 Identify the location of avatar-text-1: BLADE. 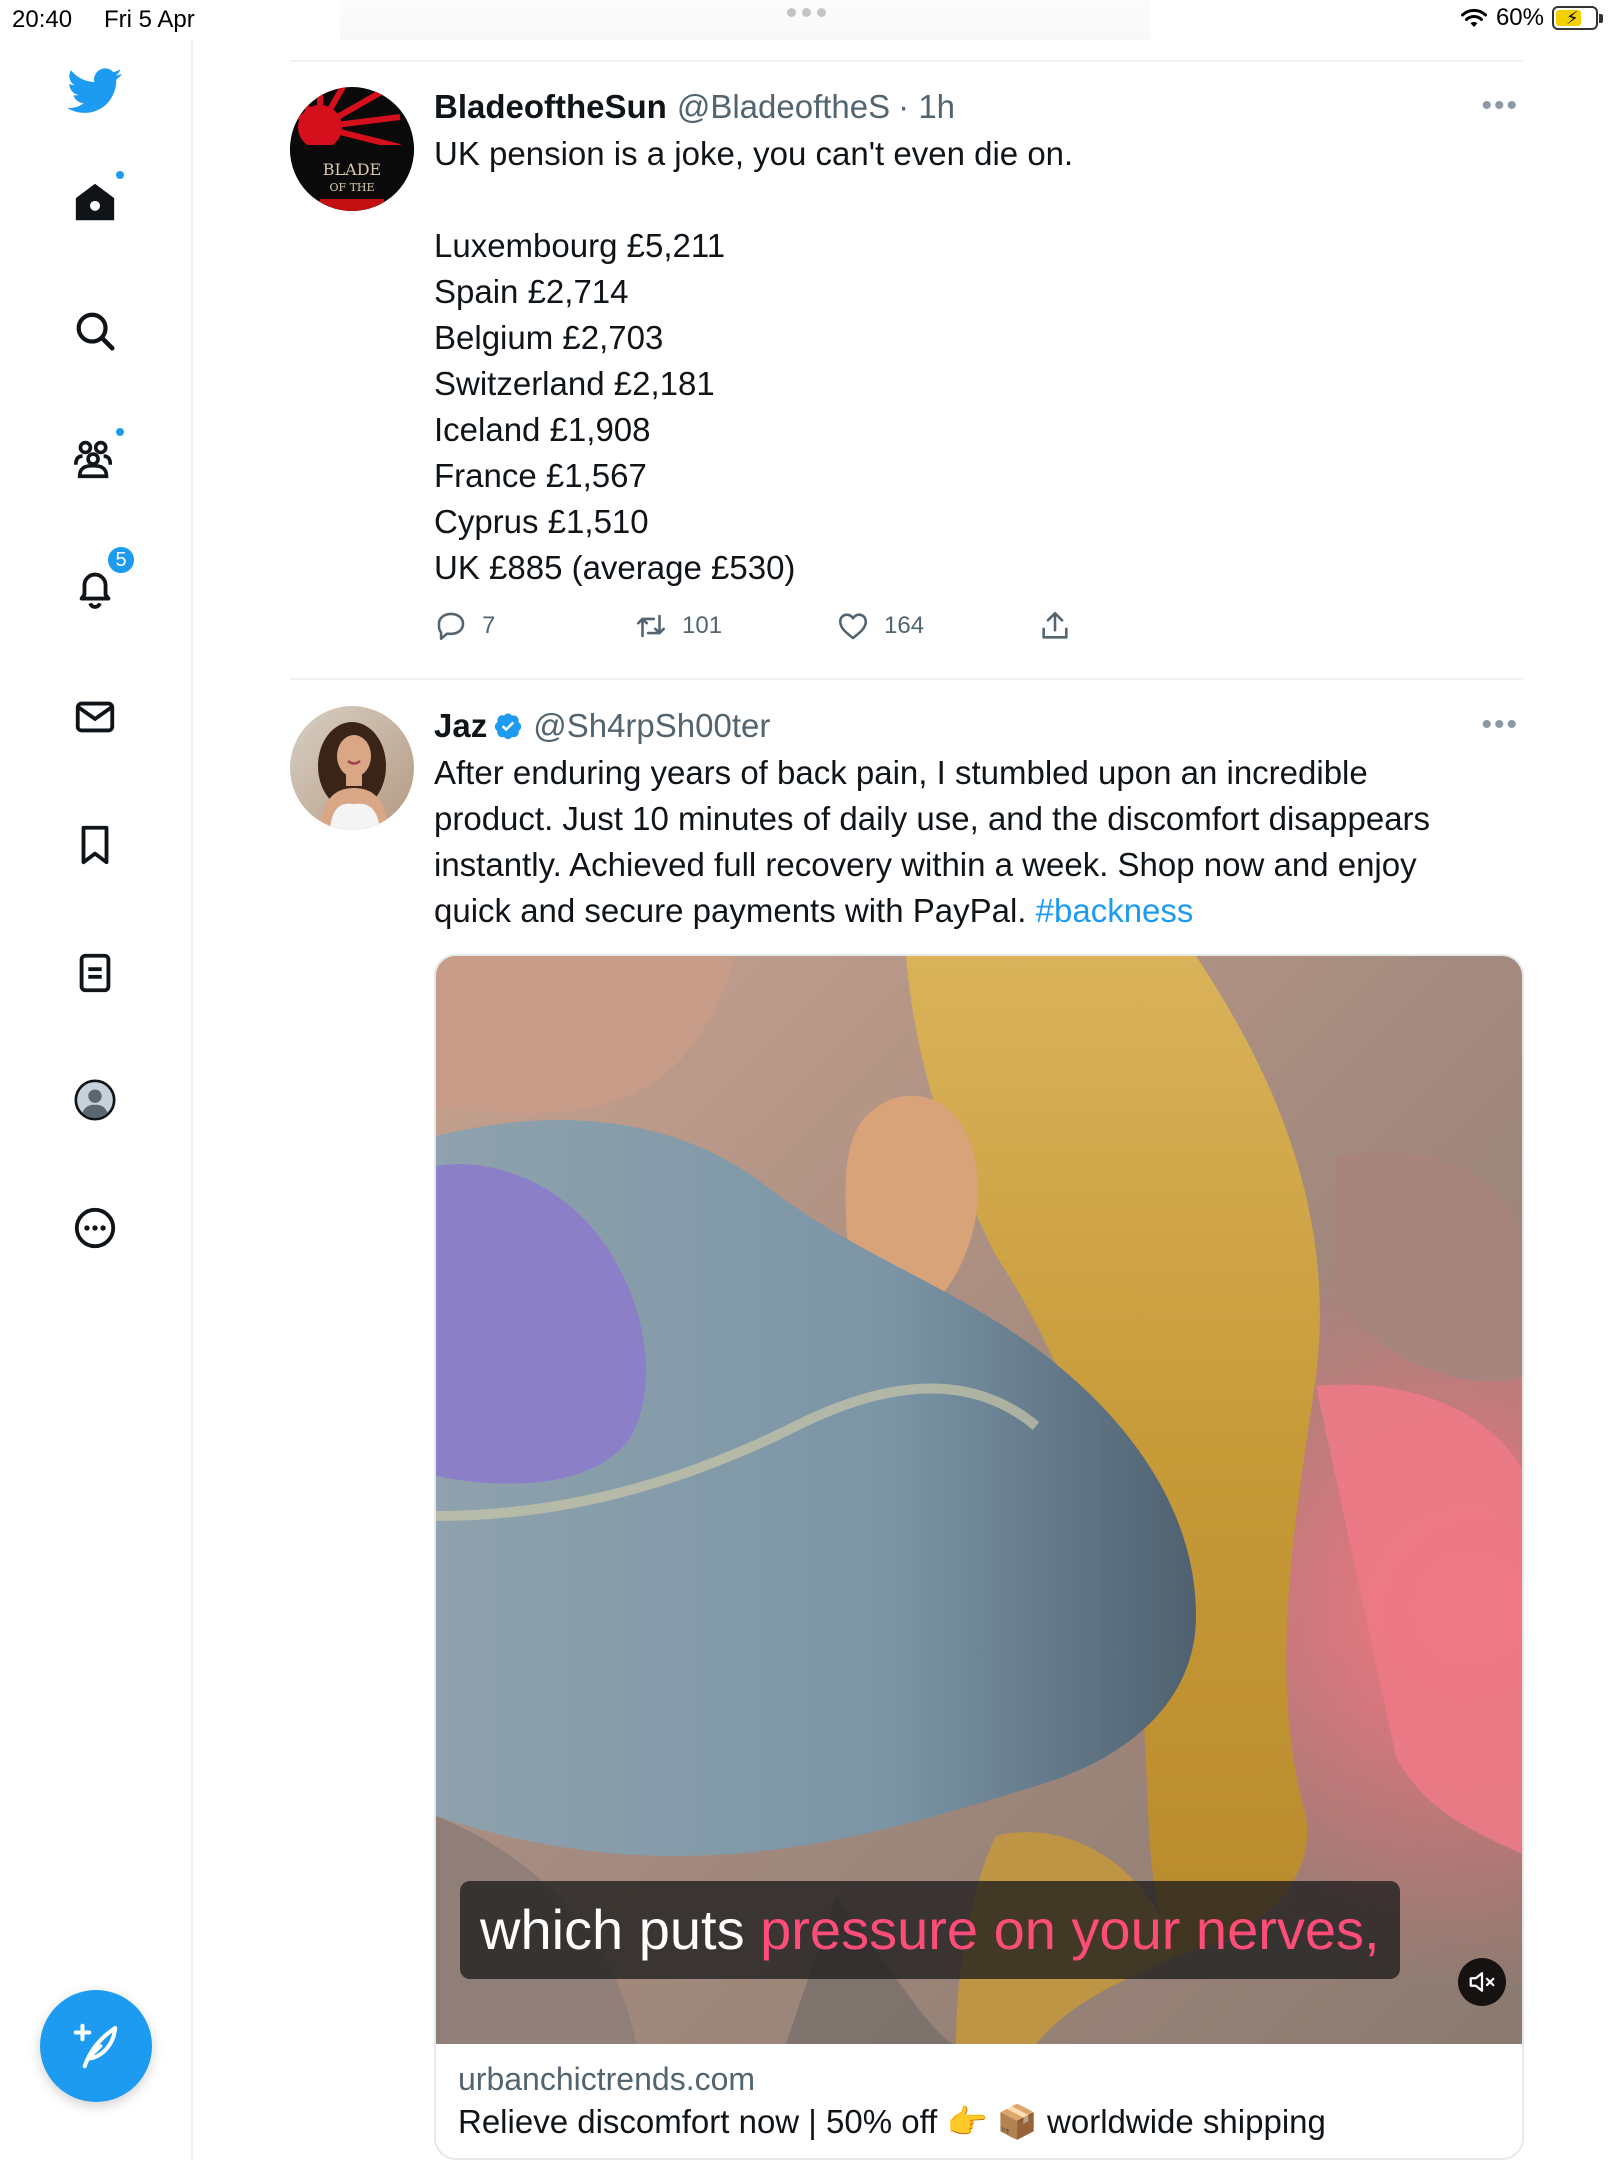
(352, 169).